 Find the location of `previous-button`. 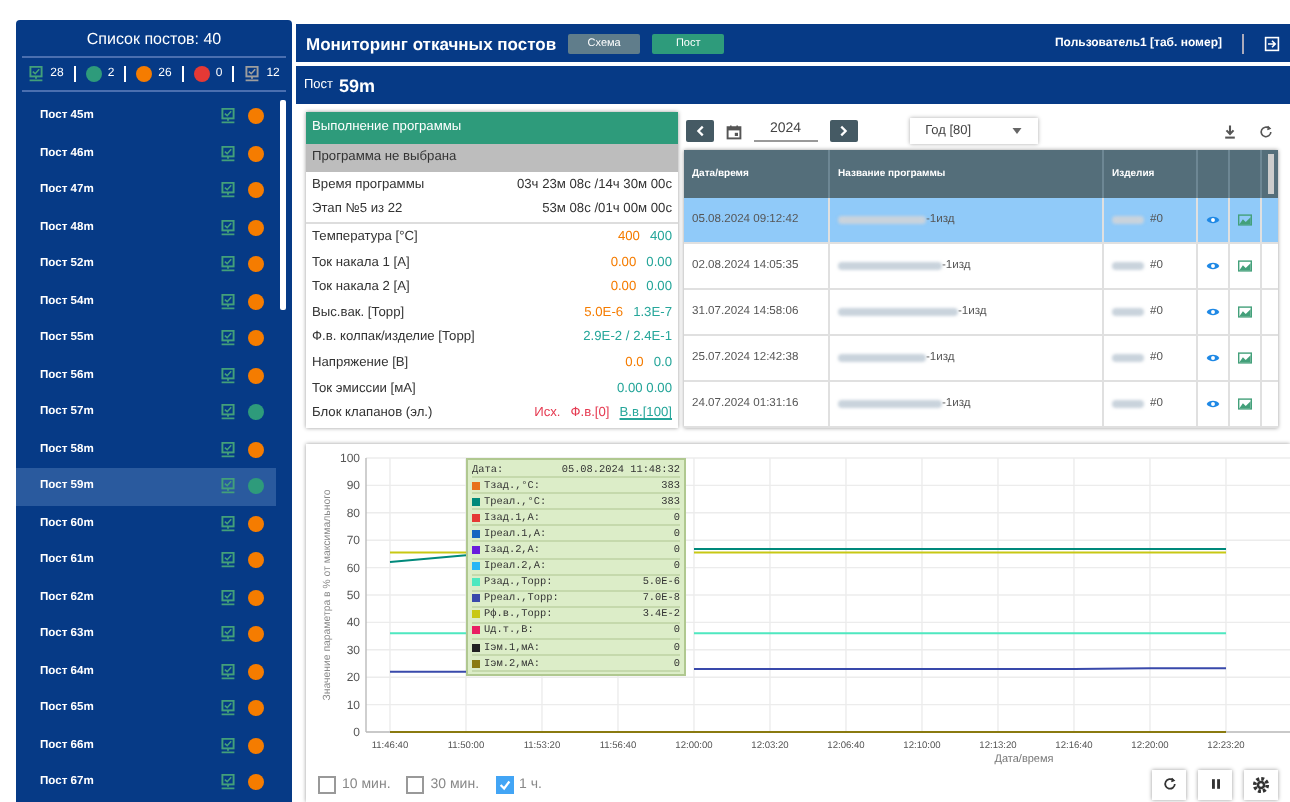

previous-button is located at coordinates (700, 131).